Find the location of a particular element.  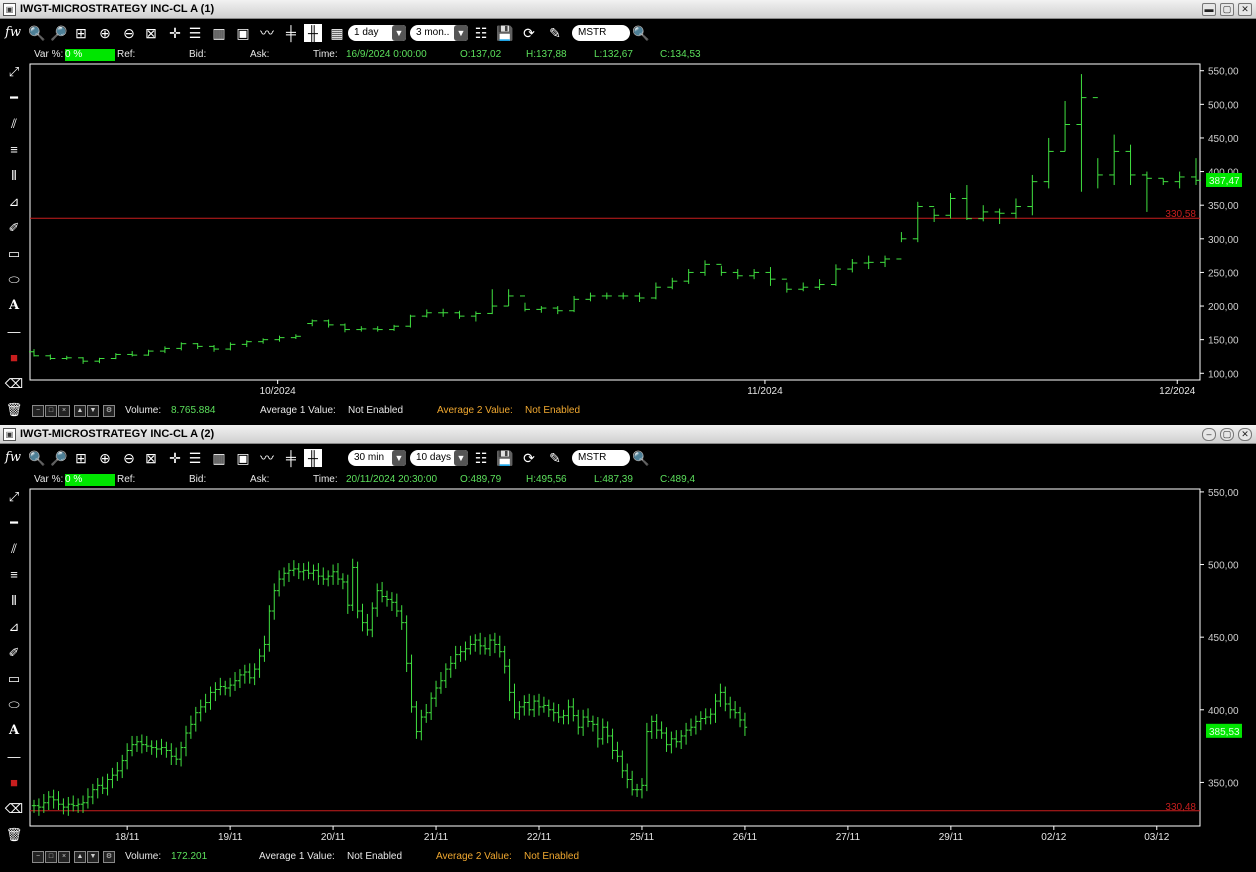

y-tick-label: 100,00 is located at coordinates (1223, 374).